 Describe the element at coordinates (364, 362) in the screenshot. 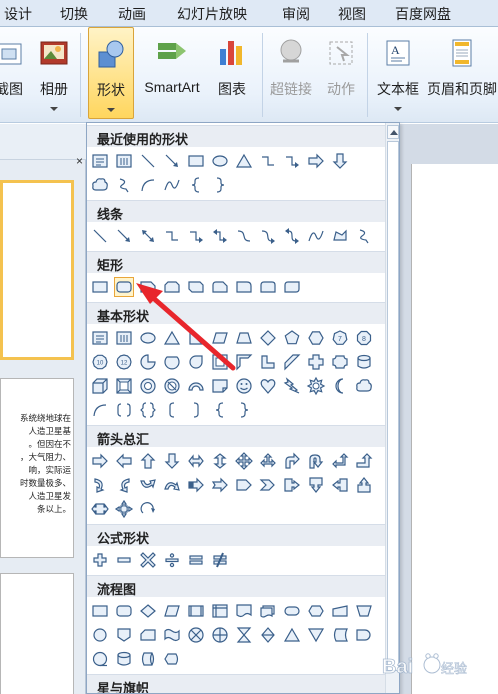

I see `can-shape-icon` at that location.